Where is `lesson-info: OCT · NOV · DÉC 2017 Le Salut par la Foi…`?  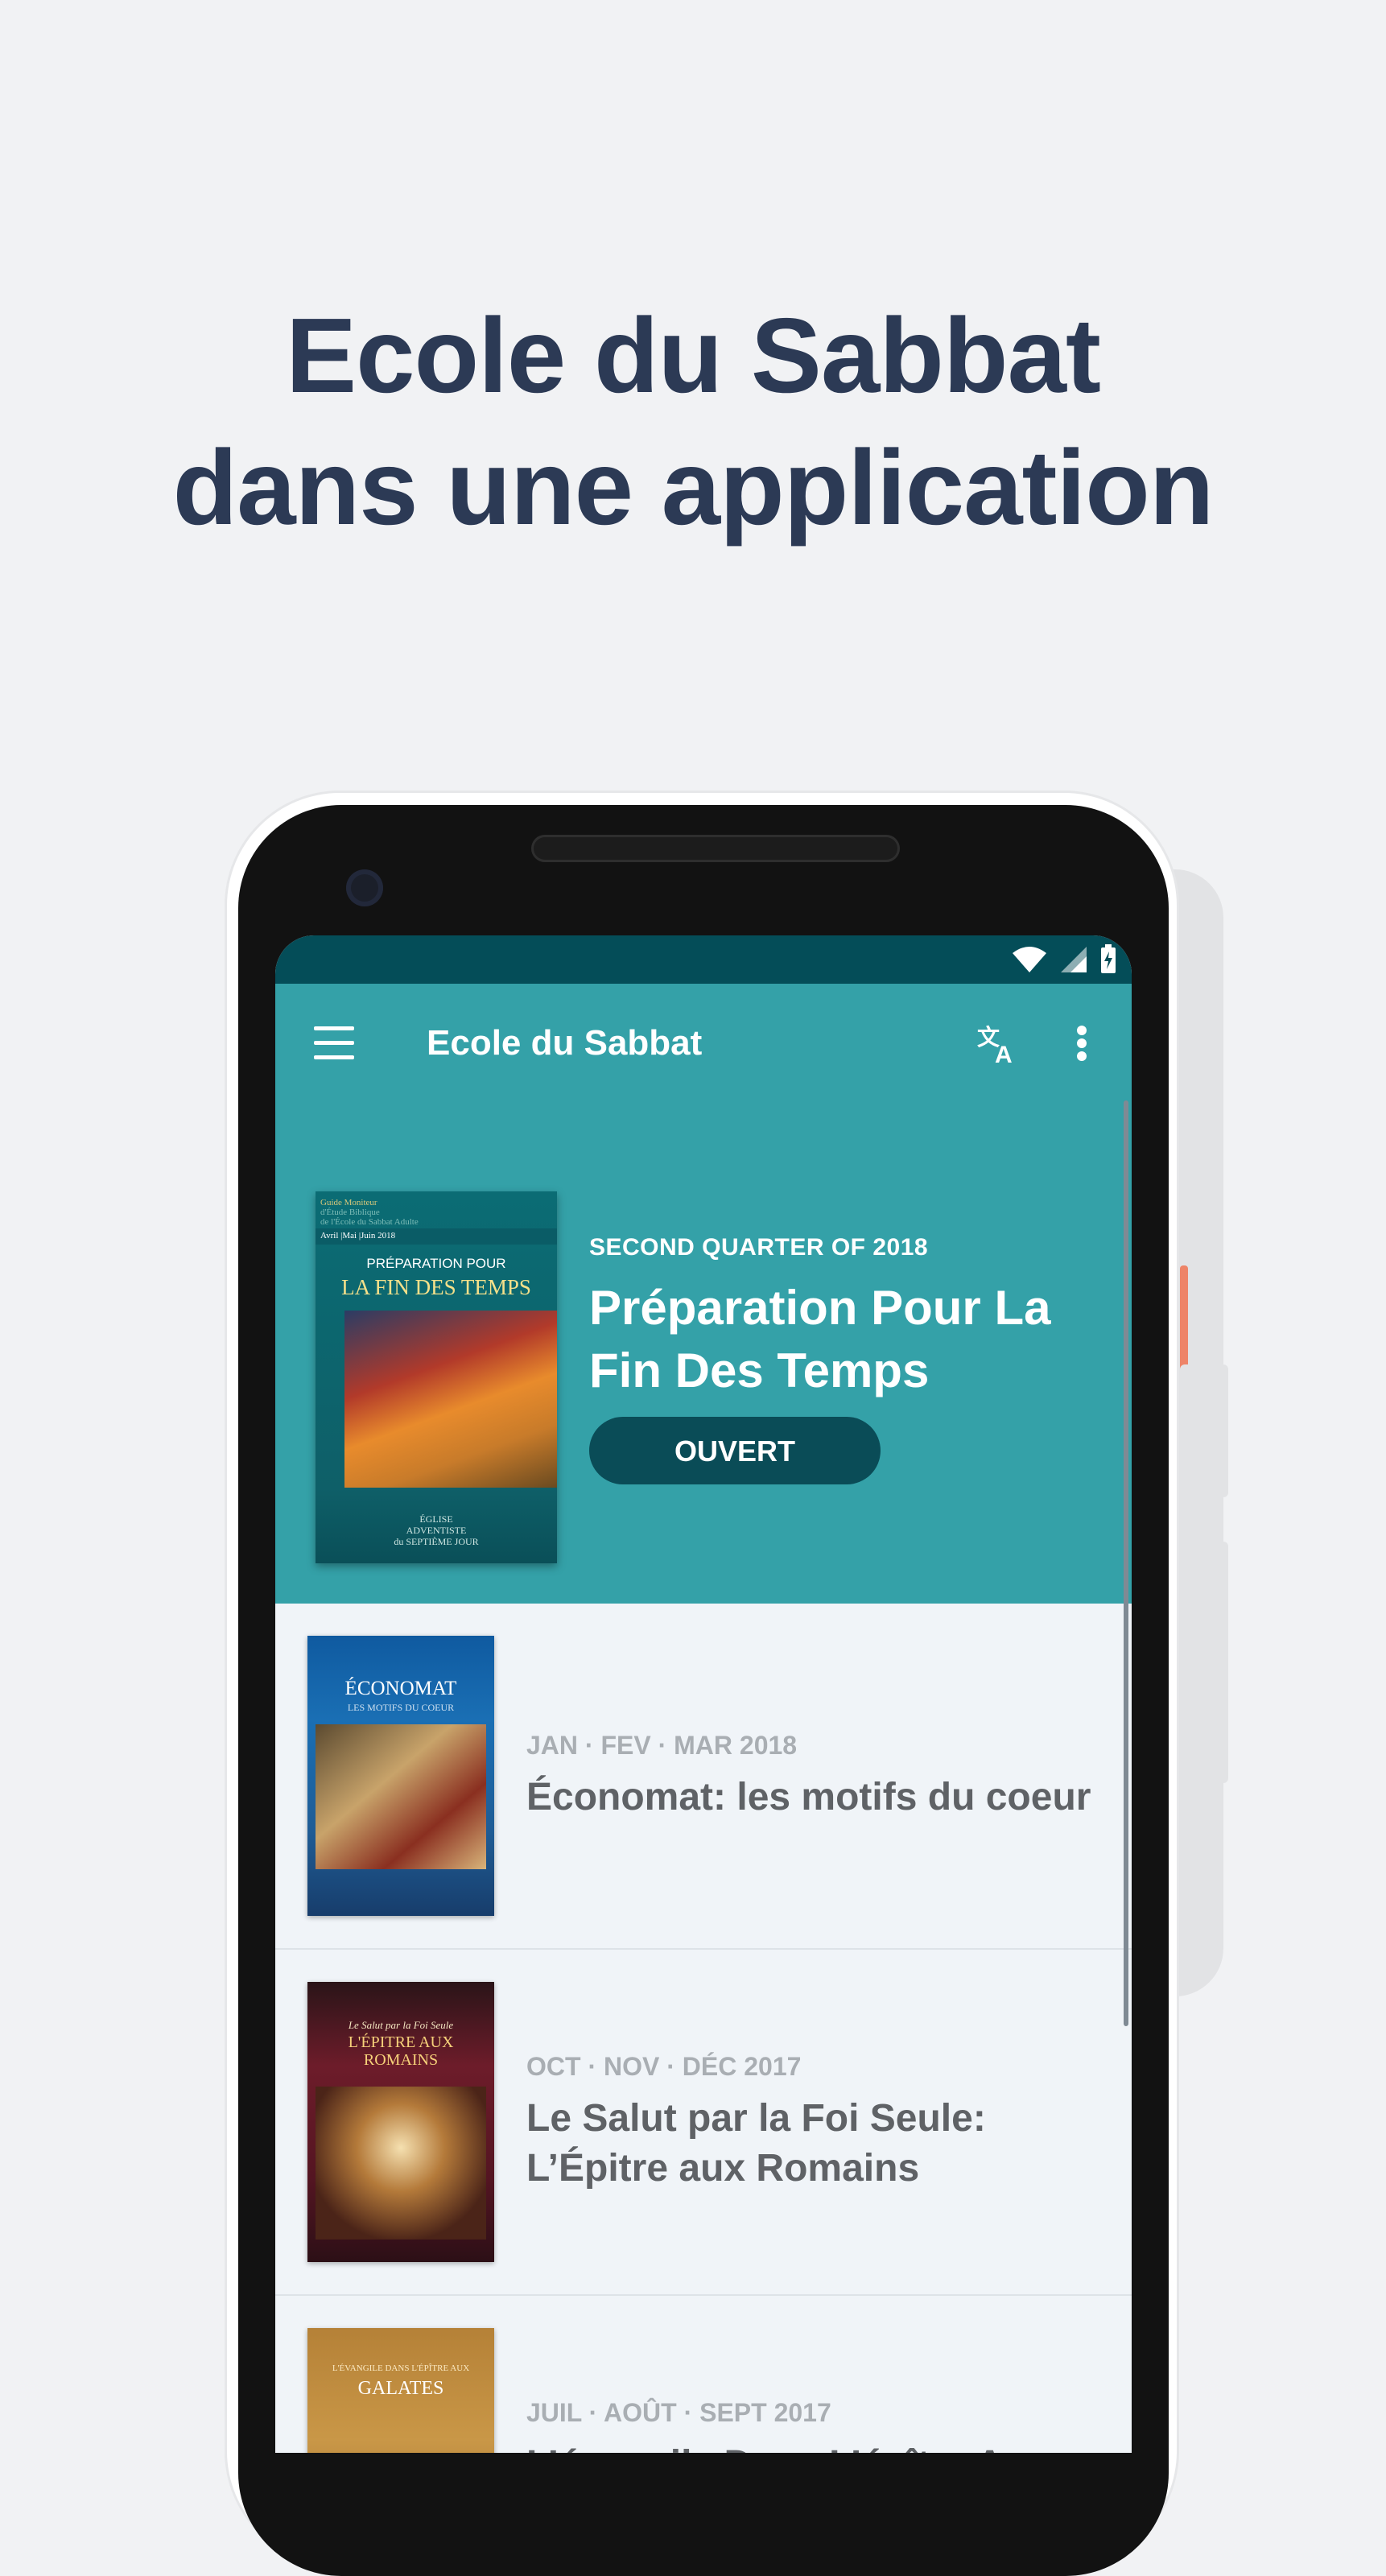
lesson-info: OCT · NOV · DÉC 2017 Le Salut par la Foi… is located at coordinates (824, 2122).